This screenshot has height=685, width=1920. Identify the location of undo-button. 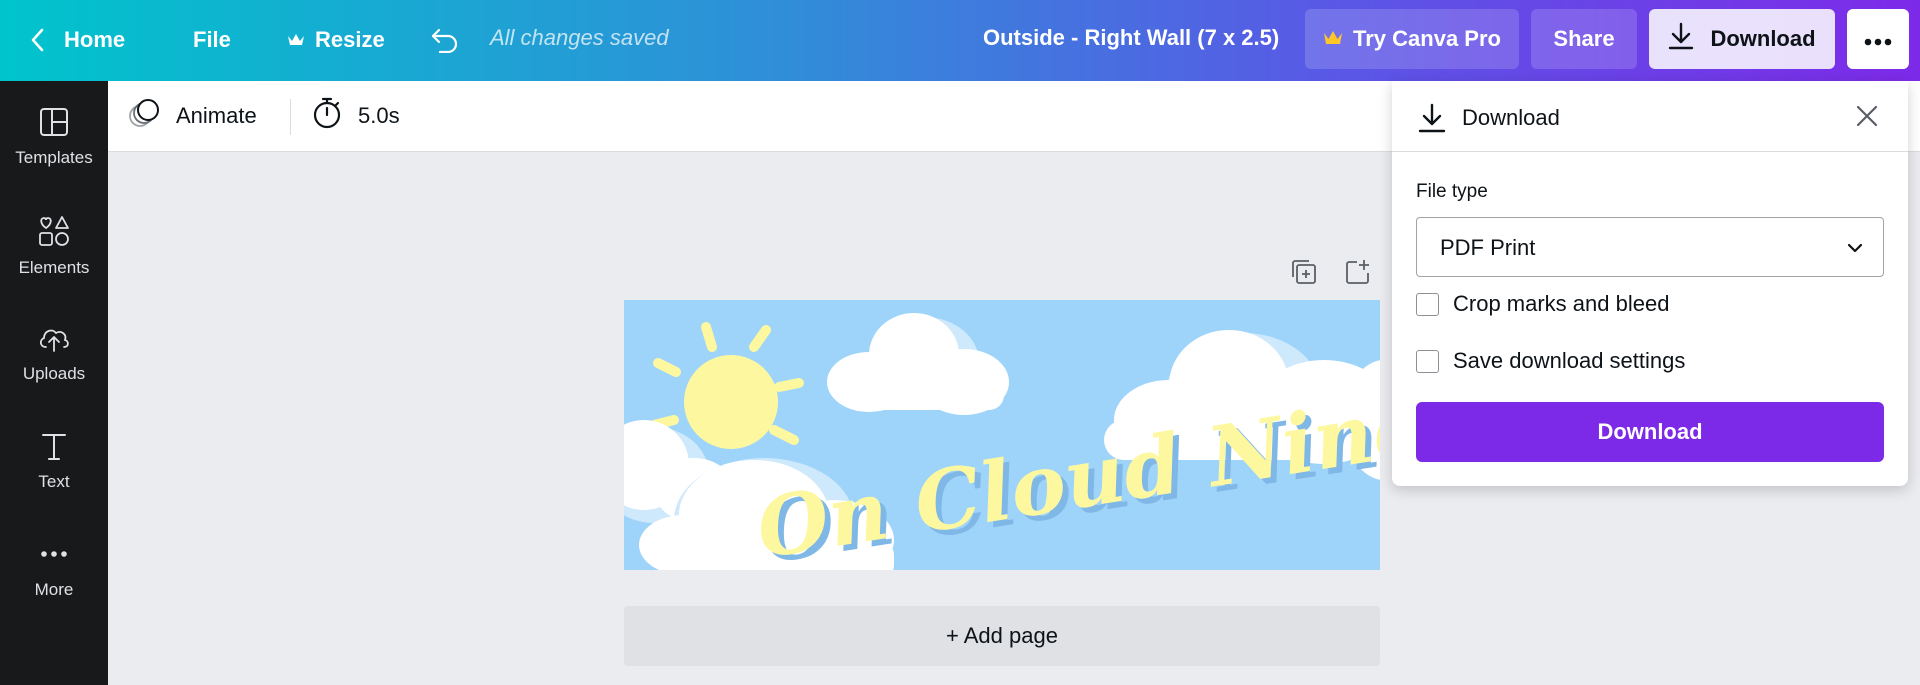
(445, 40).